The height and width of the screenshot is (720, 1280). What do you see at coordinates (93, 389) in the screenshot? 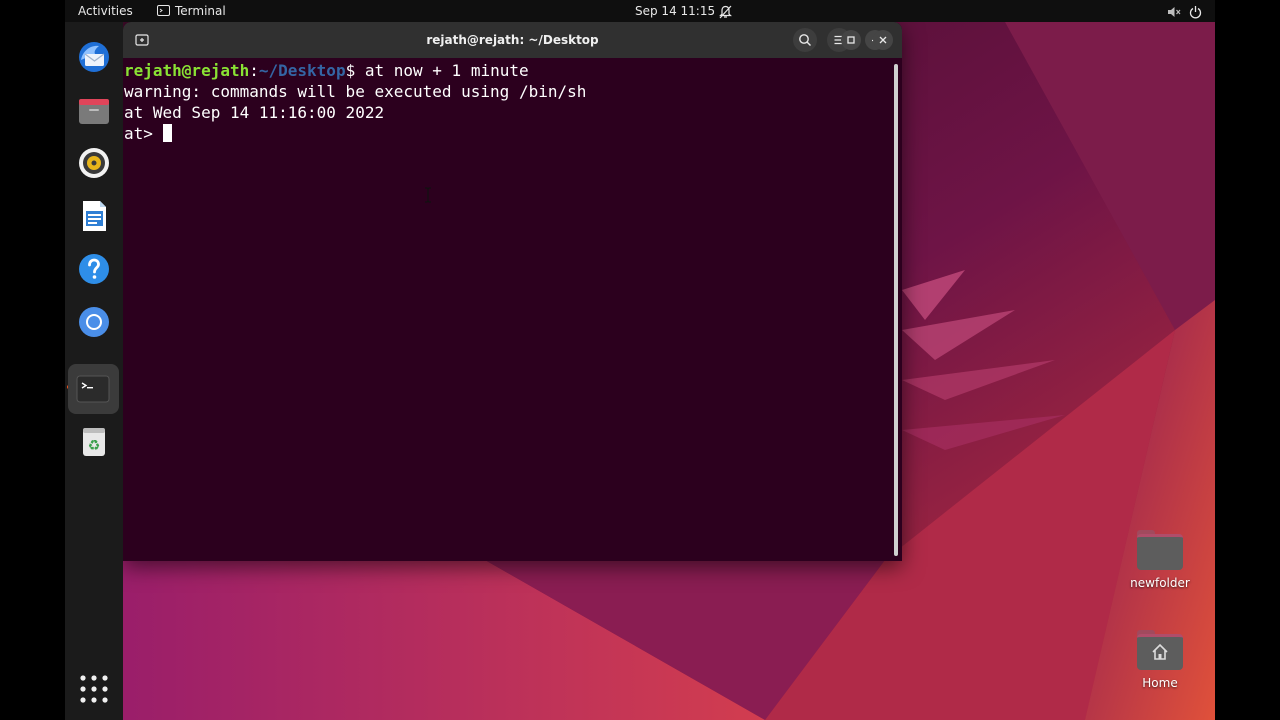
I see `terminal-icon` at bounding box center [93, 389].